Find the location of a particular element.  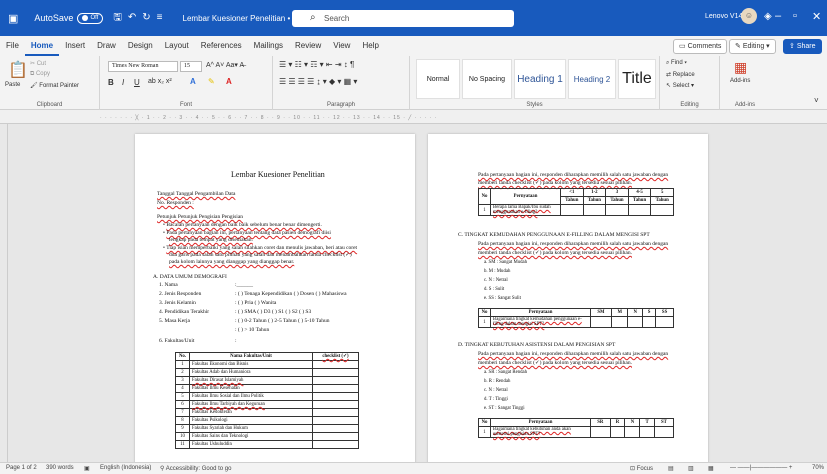

quick-access-toolbar: 🖫↶↻≡ is located at coordinates (140, 18).